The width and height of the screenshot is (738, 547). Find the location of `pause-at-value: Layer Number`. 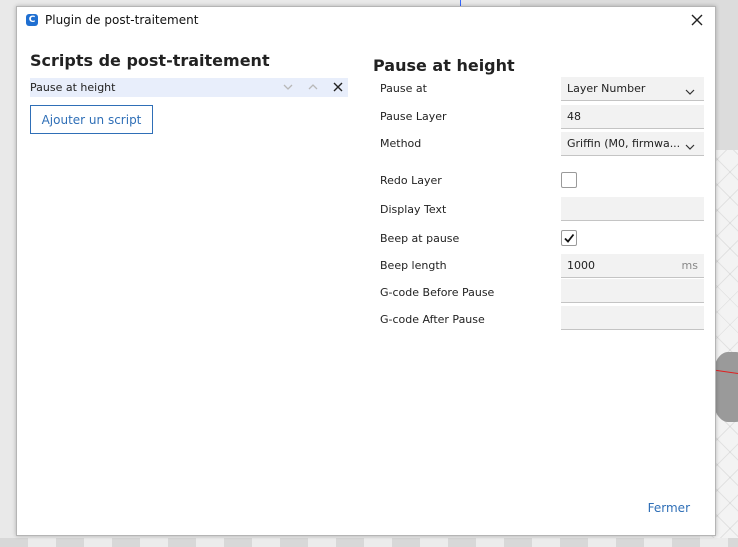

pause-at-value: Layer Number is located at coordinates (606, 88).